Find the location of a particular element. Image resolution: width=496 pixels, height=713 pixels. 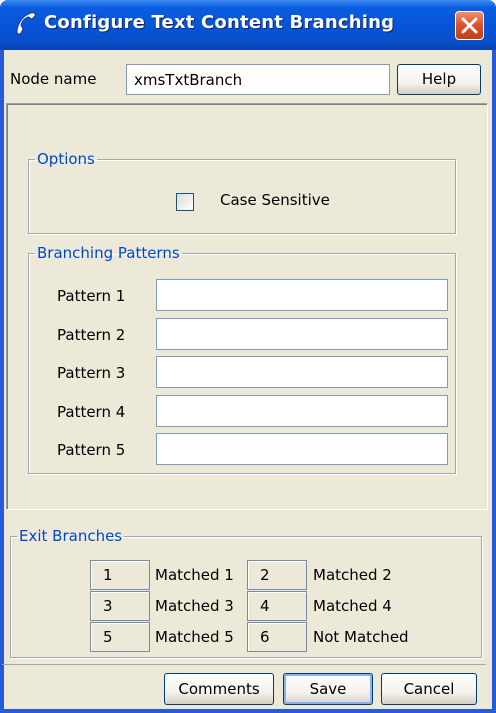

pattern-4-label: Pattern 4 is located at coordinates (91, 412).